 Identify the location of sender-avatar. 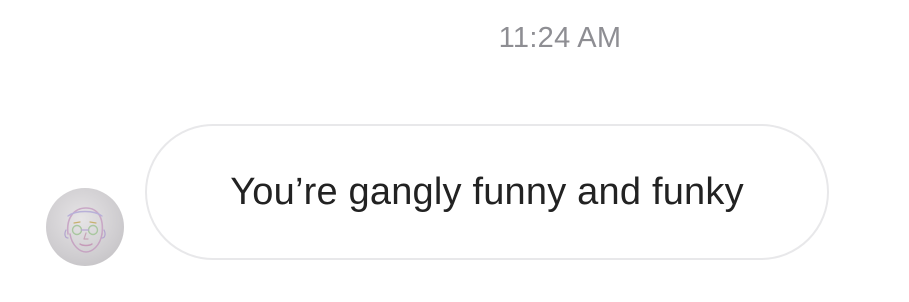
(85, 227).